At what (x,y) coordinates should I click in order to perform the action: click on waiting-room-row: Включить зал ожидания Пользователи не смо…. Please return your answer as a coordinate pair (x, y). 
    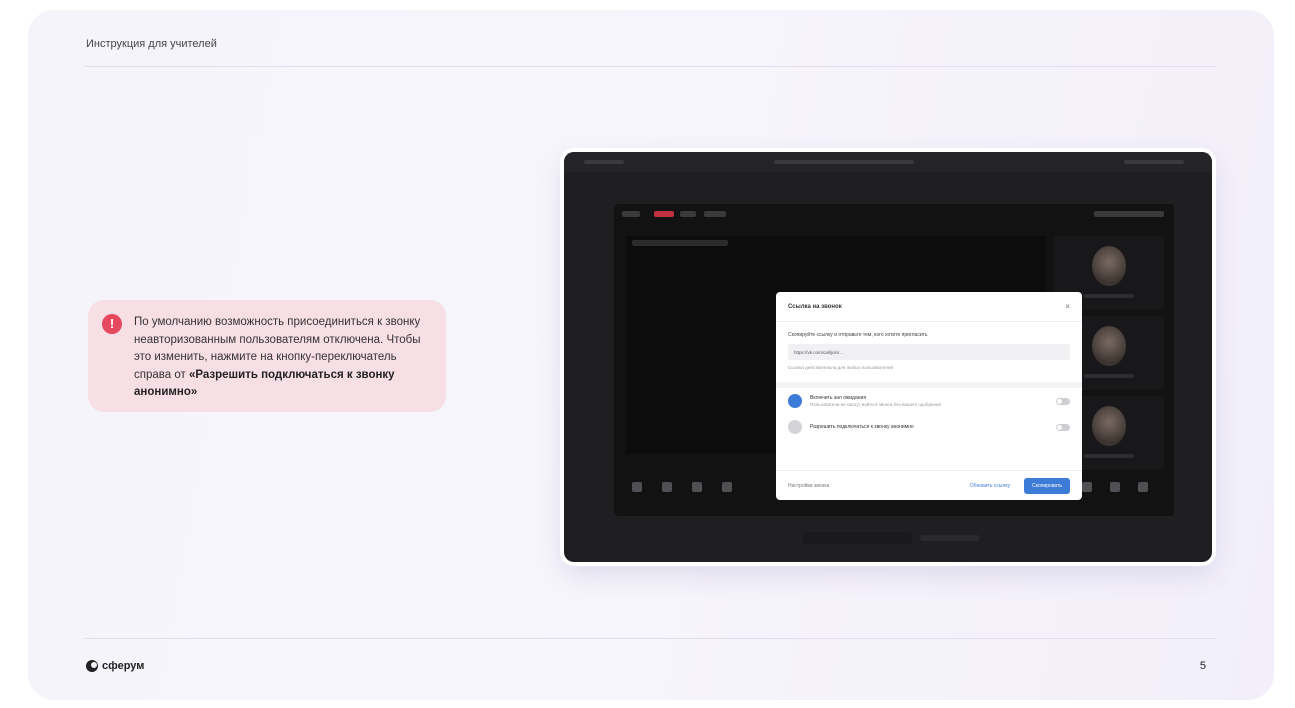
    Looking at the image, I should click on (929, 401).